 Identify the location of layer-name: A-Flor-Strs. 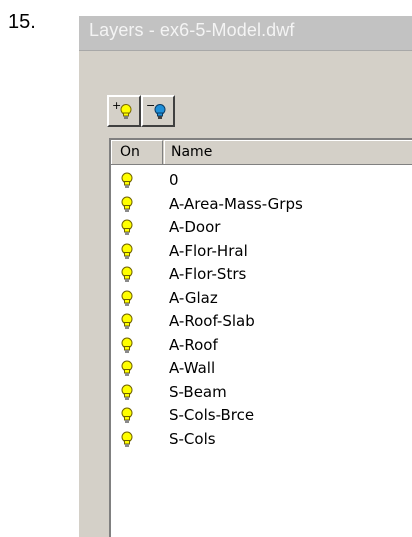
(208, 274).